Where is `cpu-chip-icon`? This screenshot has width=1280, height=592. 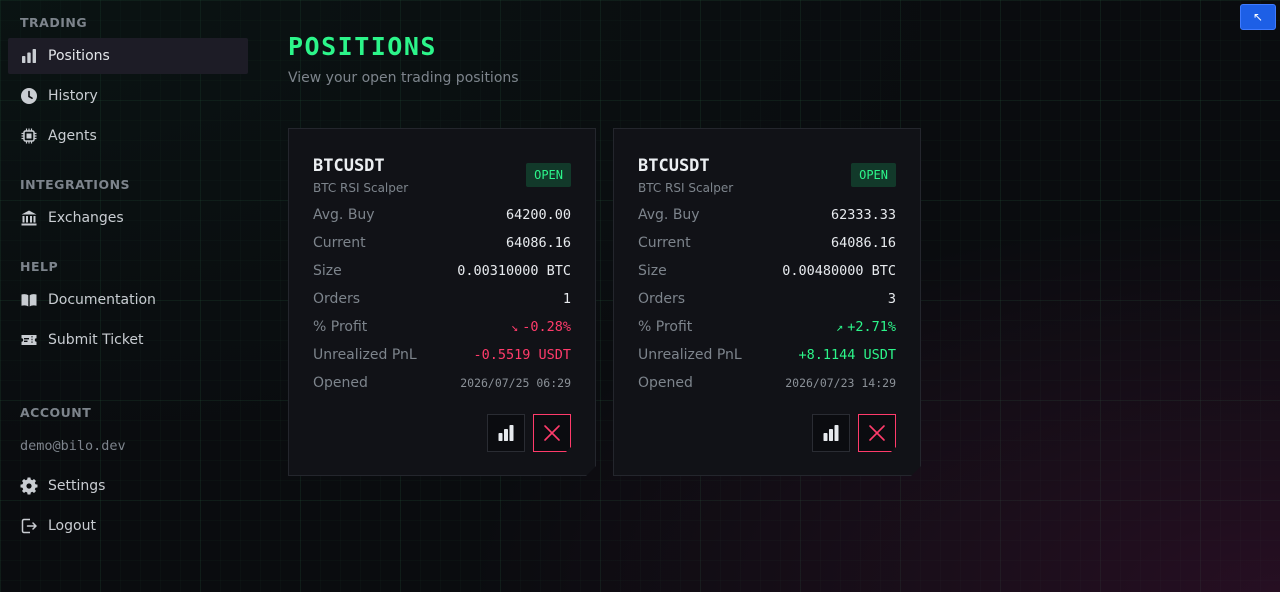
cpu-chip-icon is located at coordinates (29, 136).